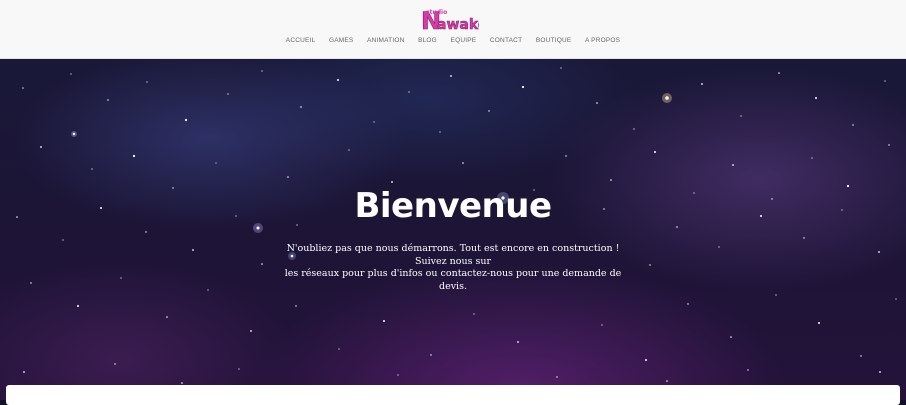 This screenshot has width=906, height=405. What do you see at coordinates (436, 12) in the screenshot?
I see `svg-text: studio` at bounding box center [436, 12].